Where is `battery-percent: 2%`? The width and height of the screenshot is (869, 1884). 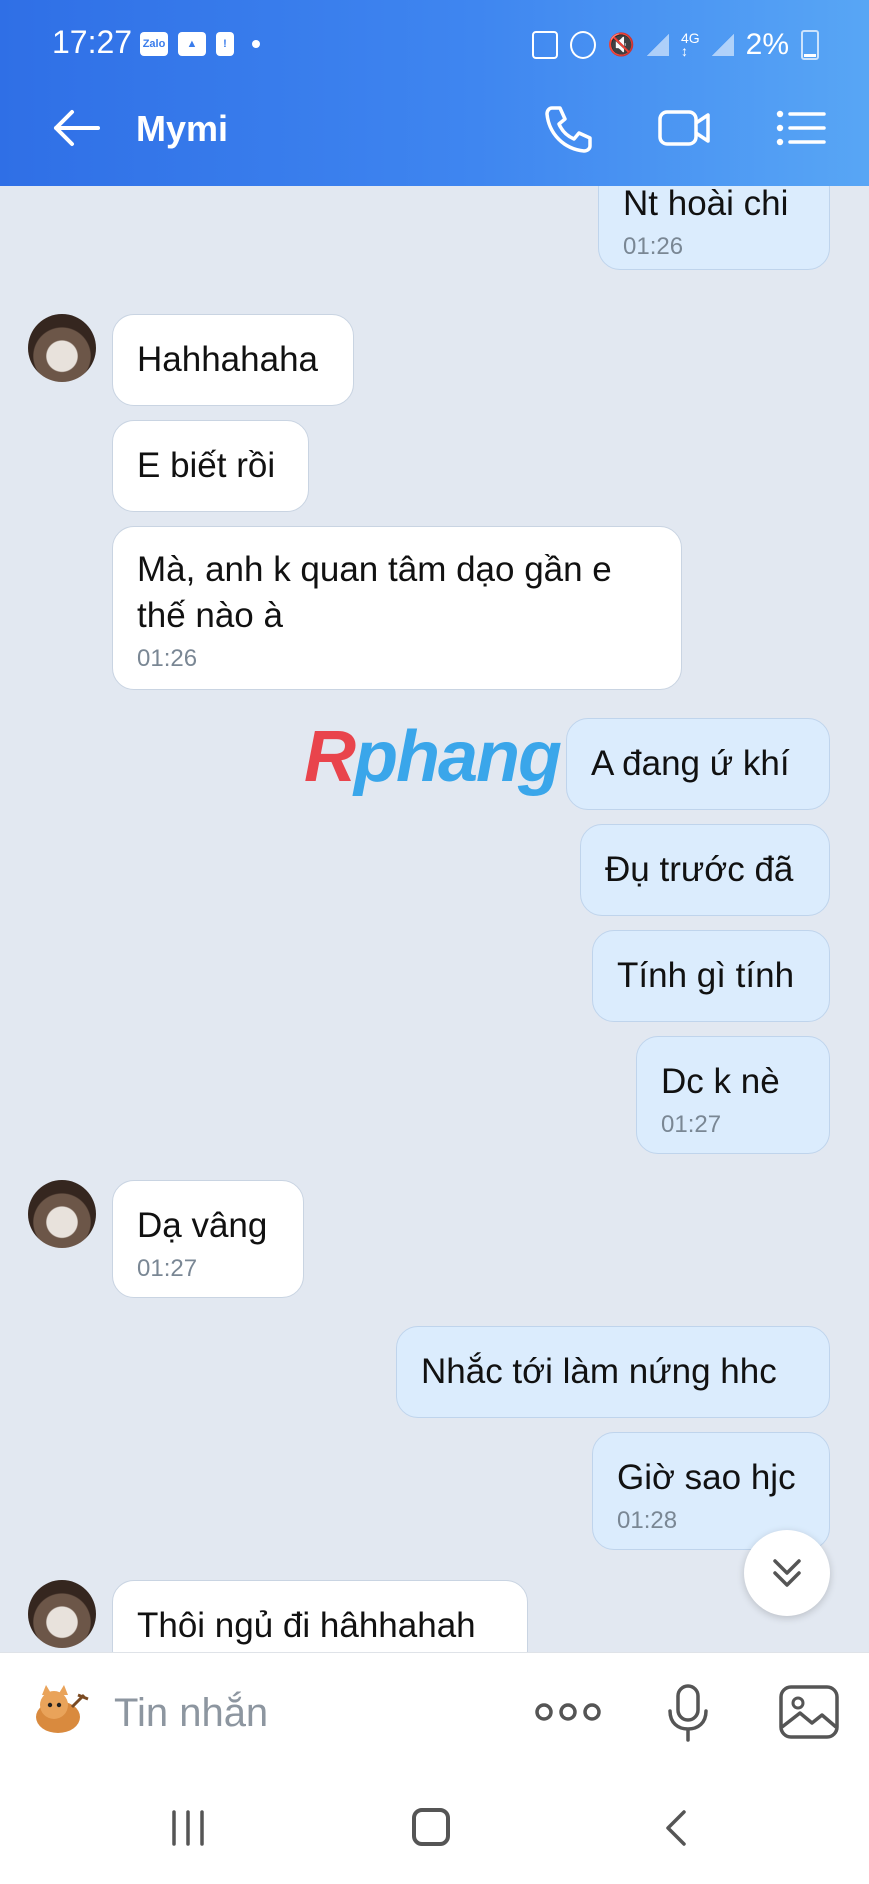 battery-percent: 2% is located at coordinates (767, 44).